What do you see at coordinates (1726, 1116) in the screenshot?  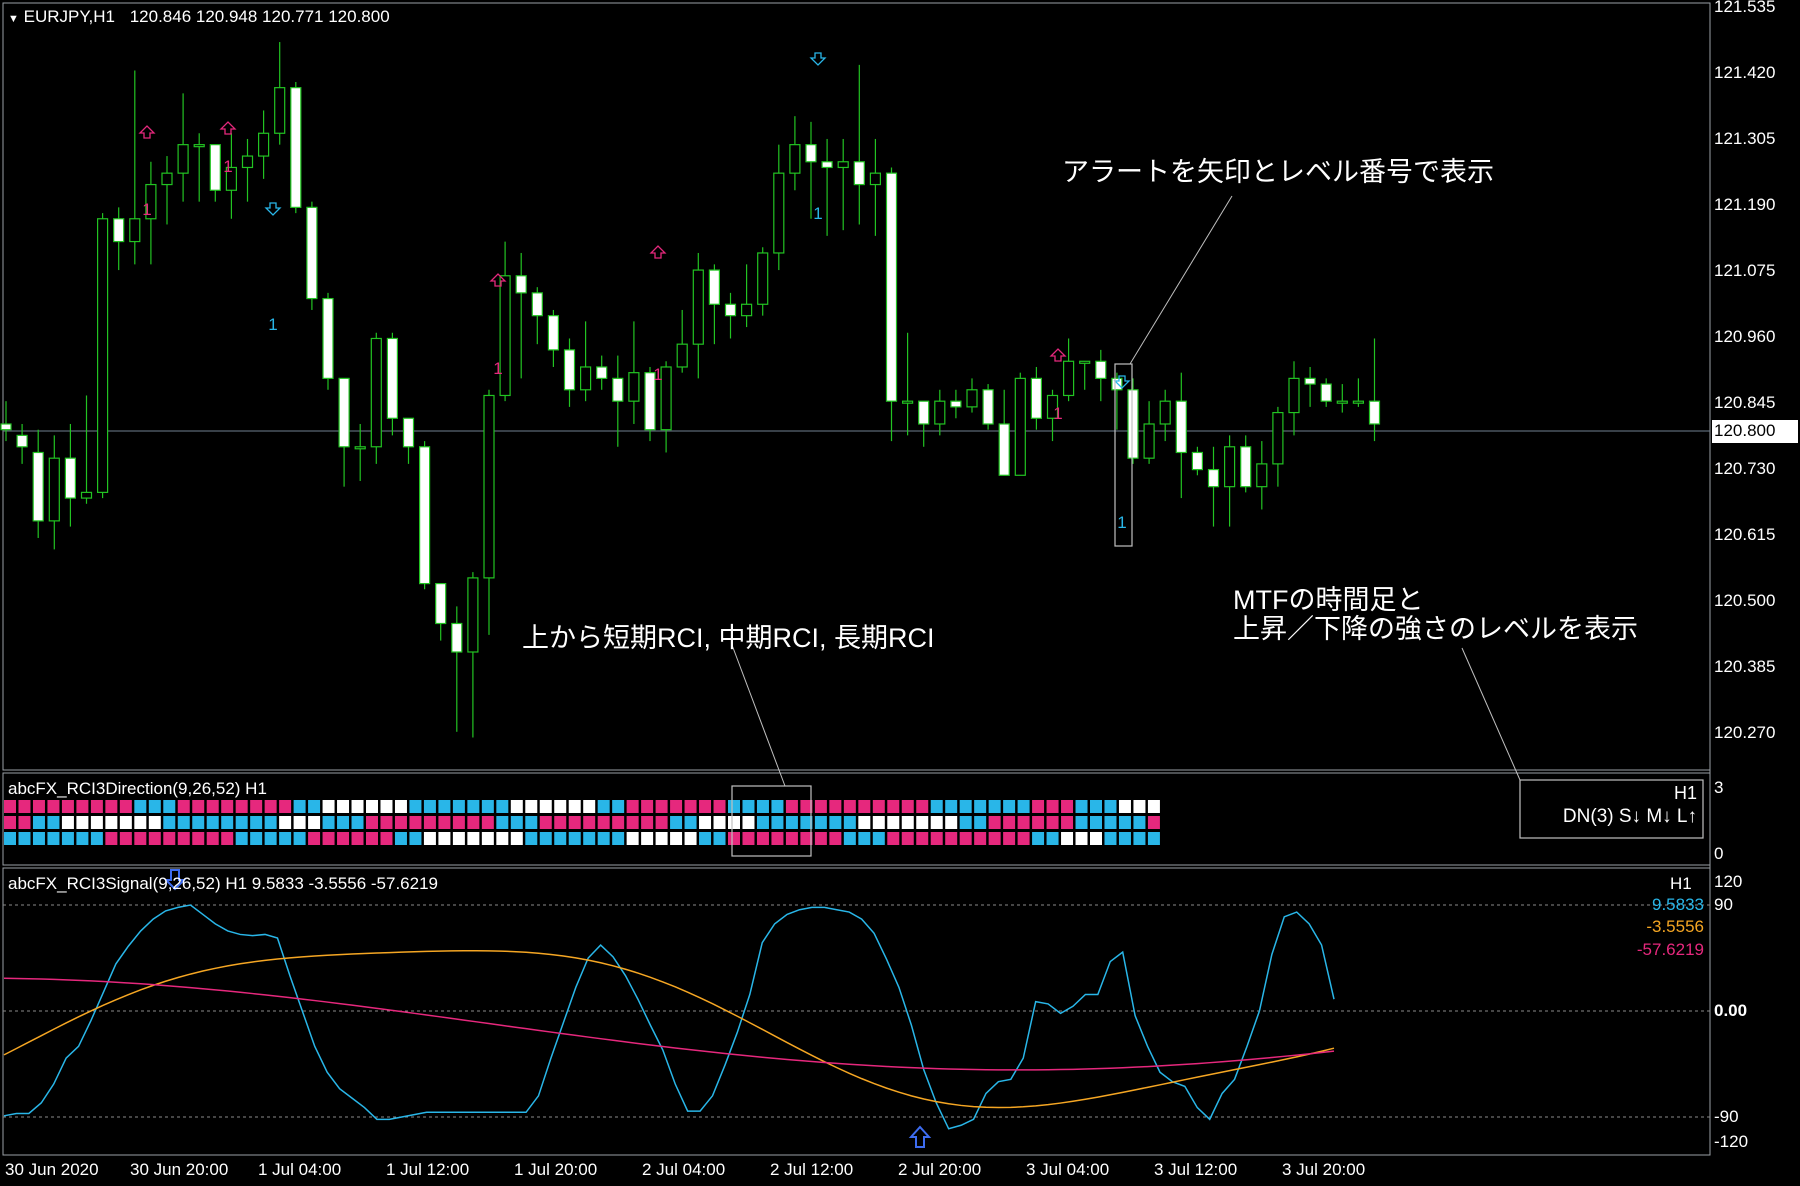 I see `signal-axis-minus90: -90` at bounding box center [1726, 1116].